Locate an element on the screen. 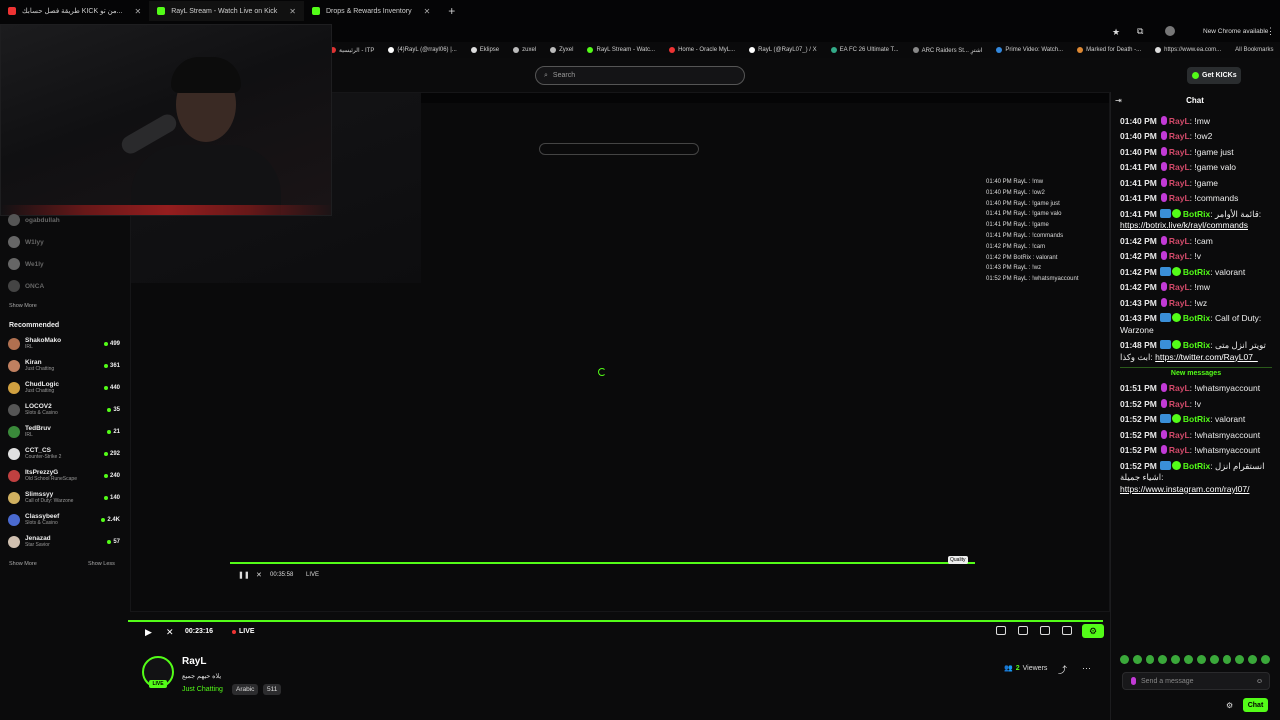 The width and height of the screenshot is (1280, 720). browser-tab-1: طريقة فصل حسابك KICK من تو... ✕ is located at coordinates (74, 11).